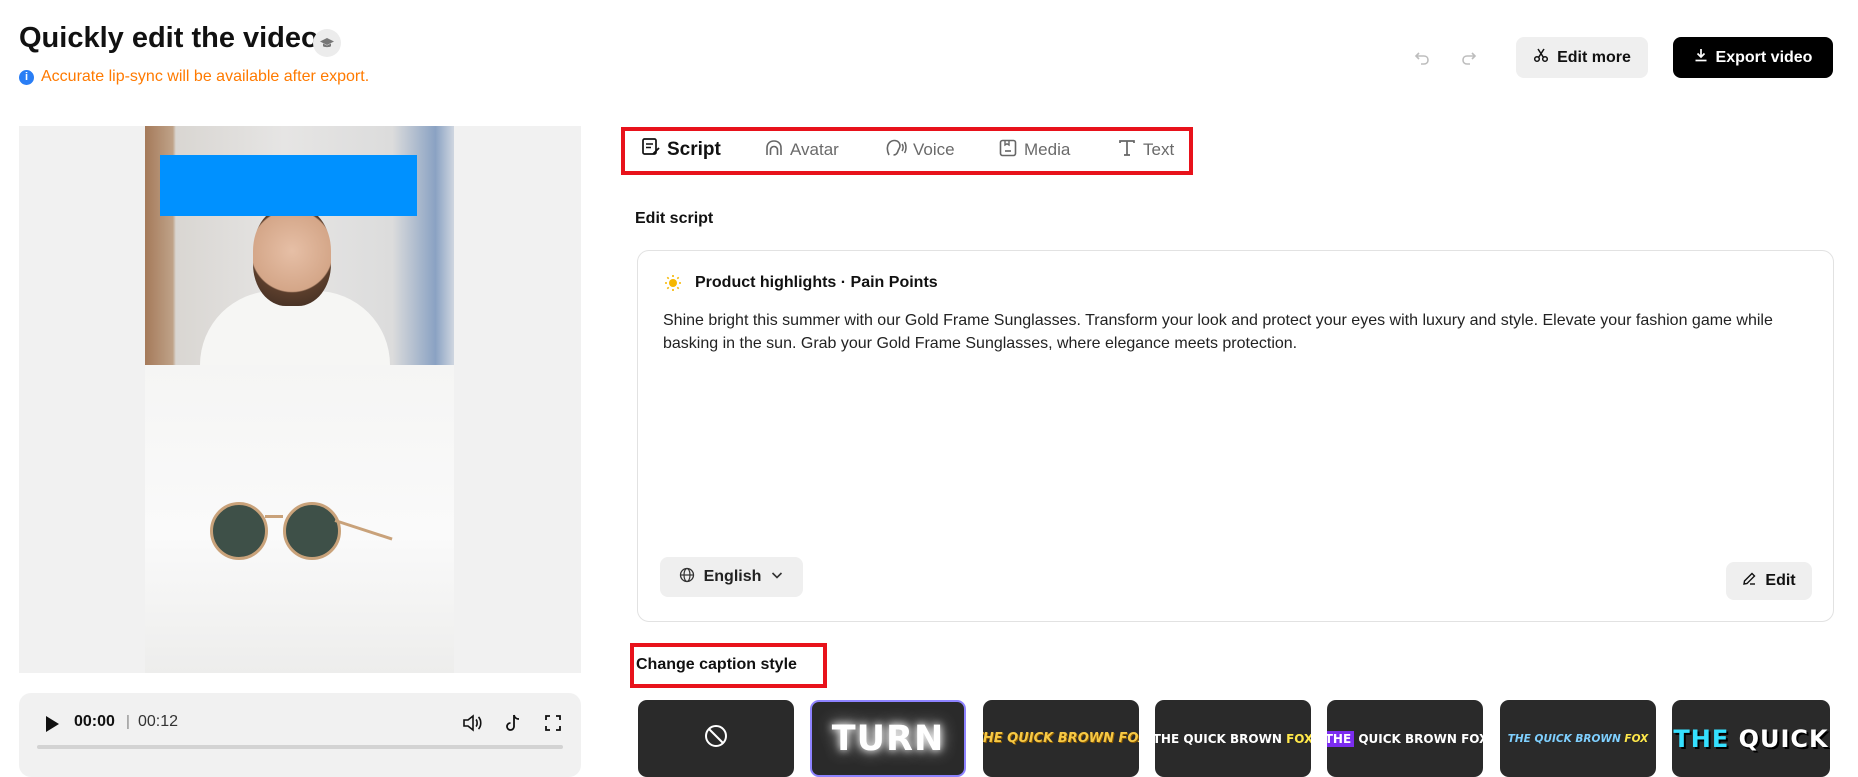 The width and height of the screenshot is (1858, 777). I want to click on caption-style-yellow-italic: THE QUICK BROWN FOX, so click(1061, 738).